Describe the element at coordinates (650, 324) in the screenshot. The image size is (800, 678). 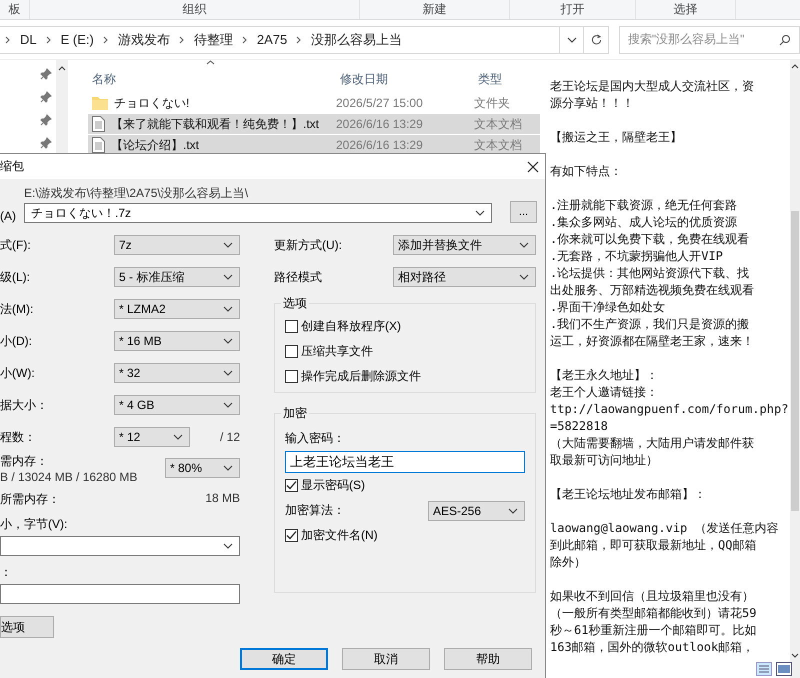
I see `preview-text-line: .我们不生产资源，我们只是资源的搬` at that location.